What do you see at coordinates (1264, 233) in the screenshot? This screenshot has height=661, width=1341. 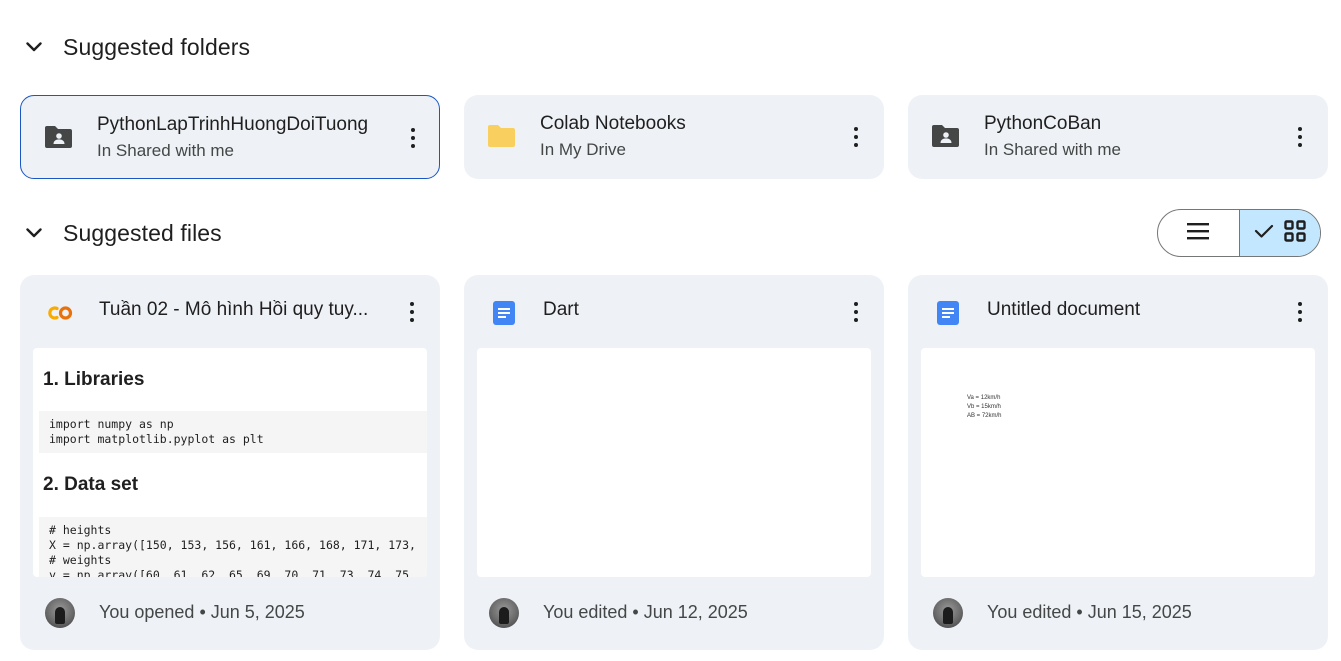 I see `checkmark-icon` at bounding box center [1264, 233].